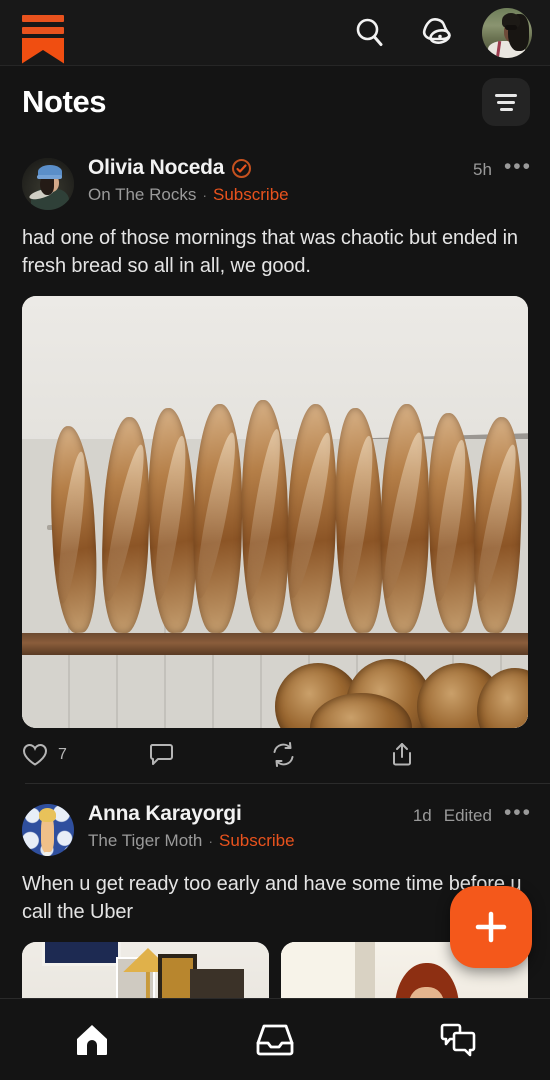 The image size is (550, 1080). Describe the element at coordinates (502, 168) in the screenshot. I see `note-header-right: 5h •••` at that location.